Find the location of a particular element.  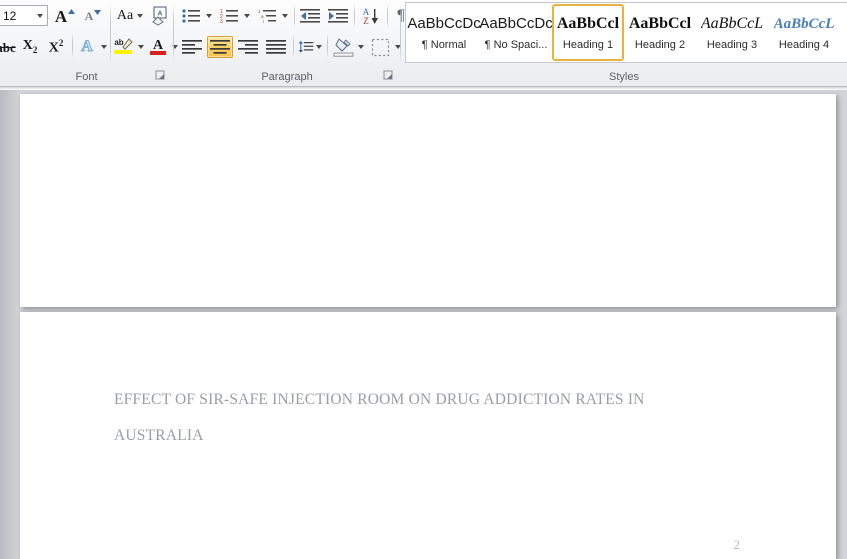

borders-icon is located at coordinates (380, 47).